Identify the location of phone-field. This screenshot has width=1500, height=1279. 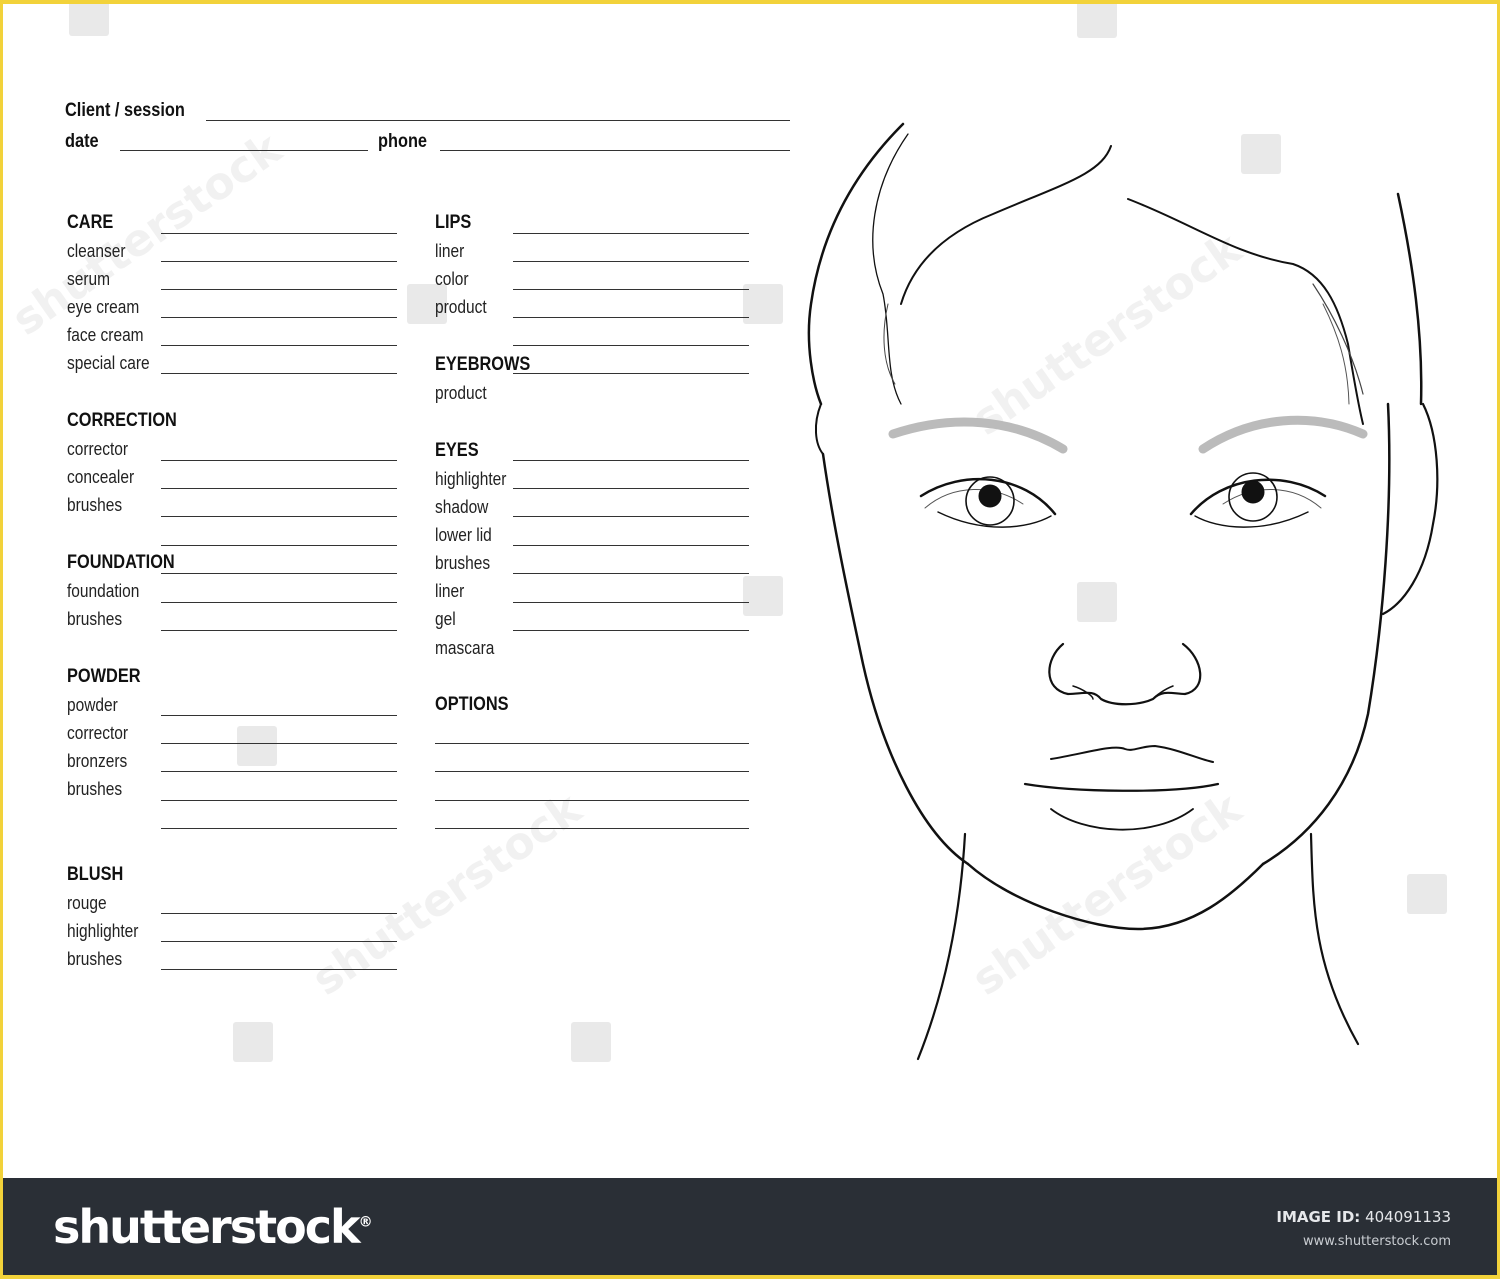
(615, 150).